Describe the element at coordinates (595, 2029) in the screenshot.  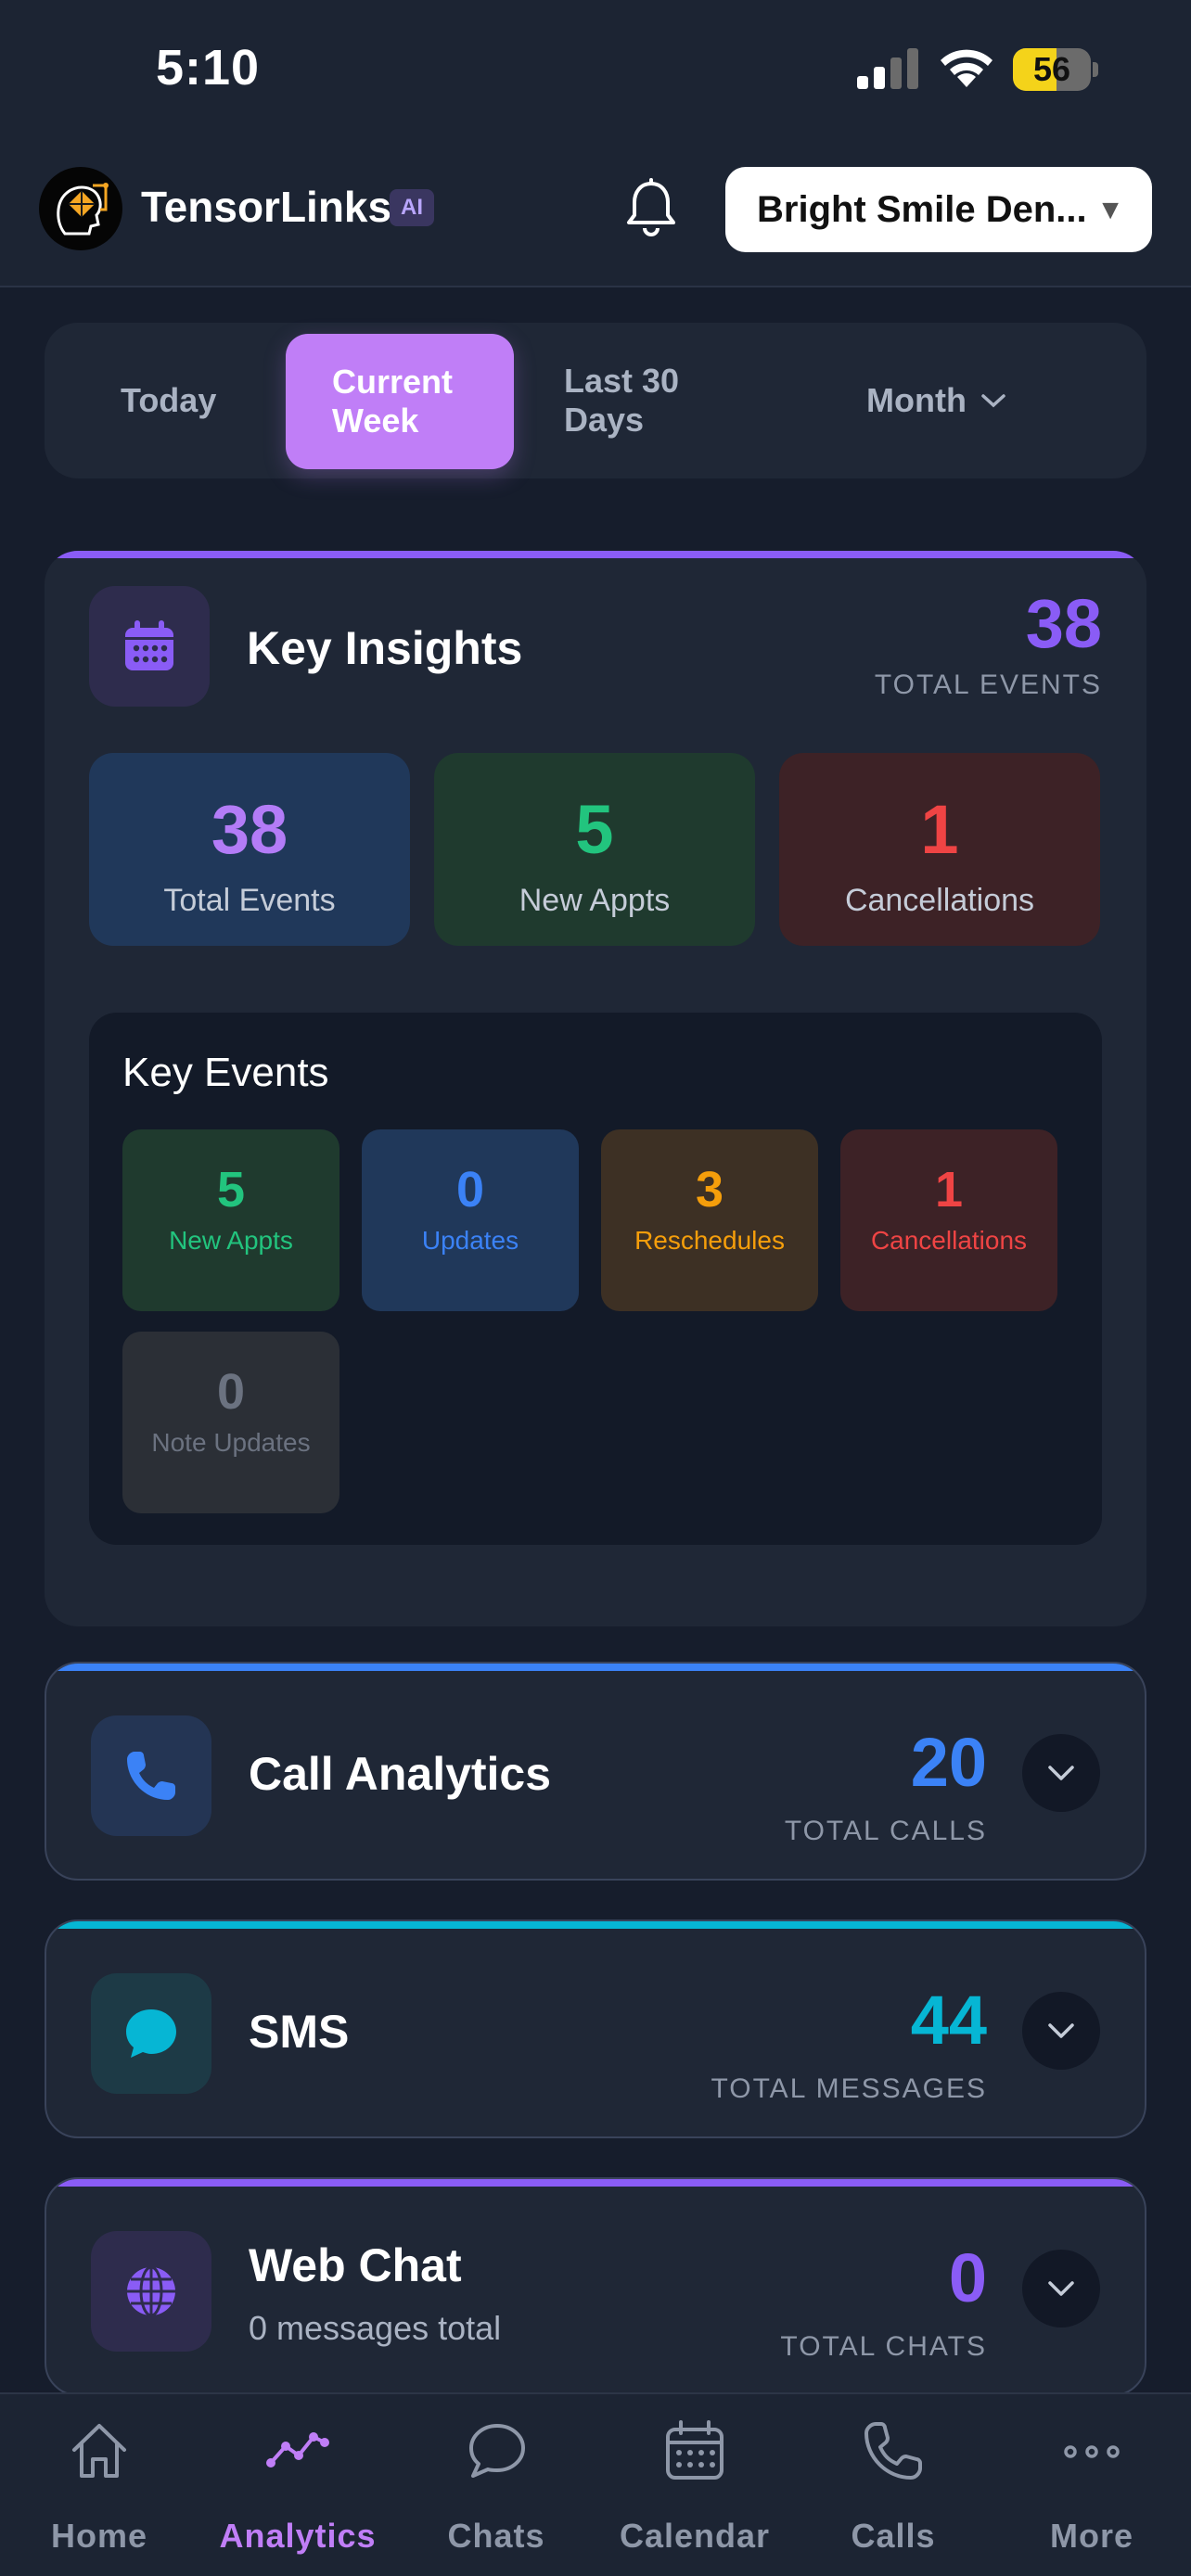
I see `sms-card: SMS 44 TOTAL MESSAGES` at that location.